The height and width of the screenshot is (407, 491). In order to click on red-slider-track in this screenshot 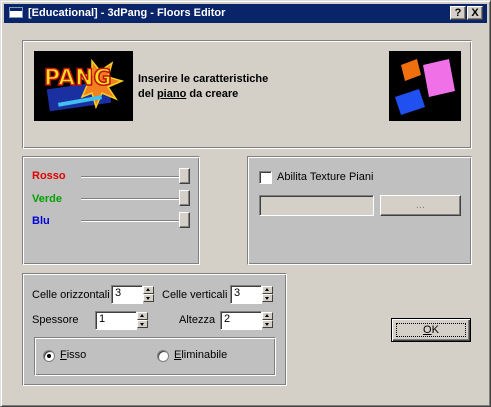, I will do `click(134, 177)`.